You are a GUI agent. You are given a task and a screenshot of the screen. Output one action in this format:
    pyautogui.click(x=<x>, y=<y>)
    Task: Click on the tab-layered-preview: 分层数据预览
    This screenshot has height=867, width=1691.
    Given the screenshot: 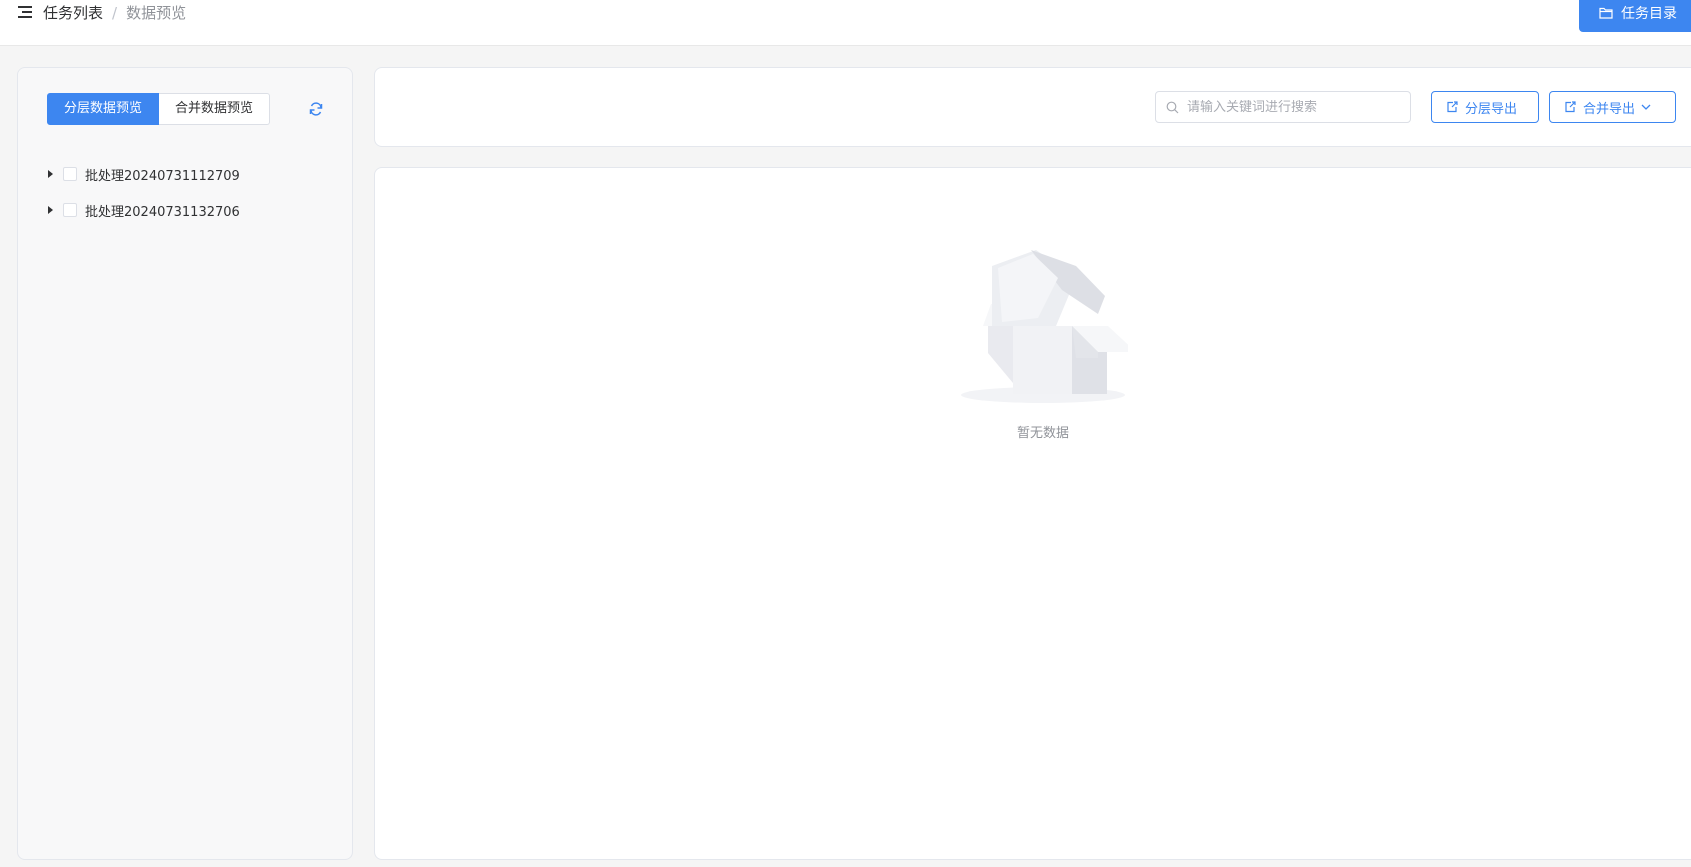 What is the action you would take?
    pyautogui.click(x=103, y=109)
    